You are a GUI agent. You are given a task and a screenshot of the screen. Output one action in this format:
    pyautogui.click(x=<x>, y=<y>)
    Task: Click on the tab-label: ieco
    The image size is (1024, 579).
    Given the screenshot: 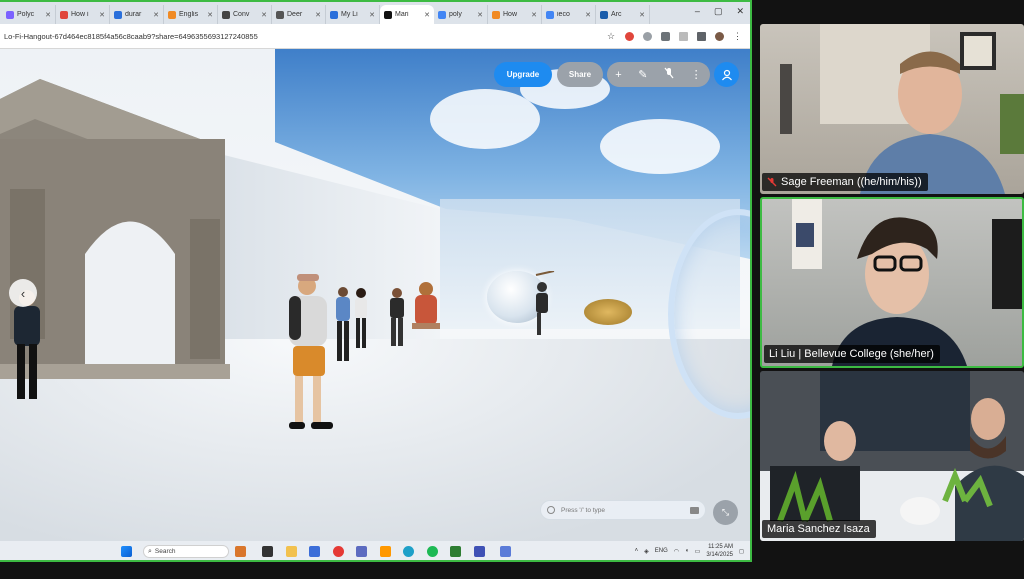 What is the action you would take?
    pyautogui.click(x=563, y=14)
    